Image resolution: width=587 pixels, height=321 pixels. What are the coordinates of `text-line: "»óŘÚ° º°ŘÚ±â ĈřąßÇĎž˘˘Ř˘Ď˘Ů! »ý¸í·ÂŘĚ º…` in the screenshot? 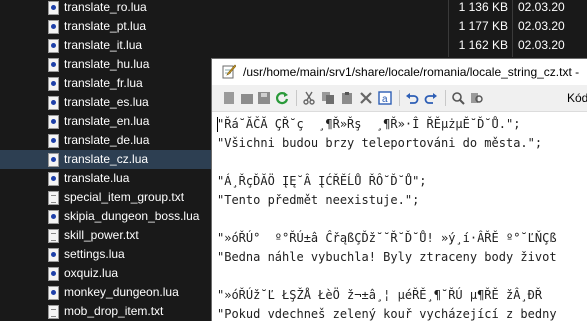 It's located at (387, 238).